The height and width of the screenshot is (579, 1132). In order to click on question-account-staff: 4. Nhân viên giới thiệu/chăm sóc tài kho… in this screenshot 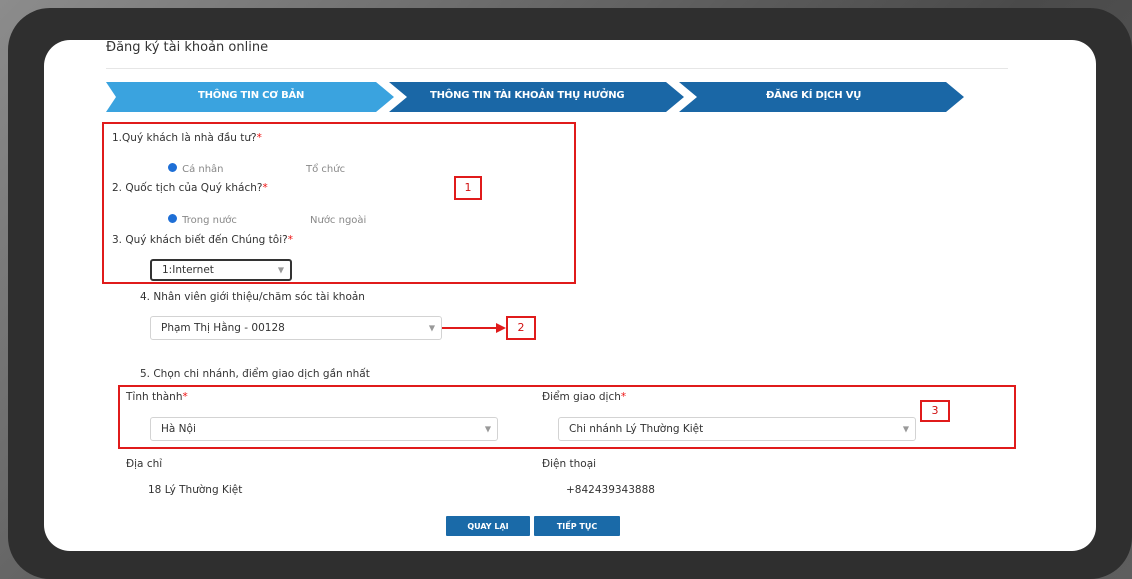, I will do `click(252, 297)`.